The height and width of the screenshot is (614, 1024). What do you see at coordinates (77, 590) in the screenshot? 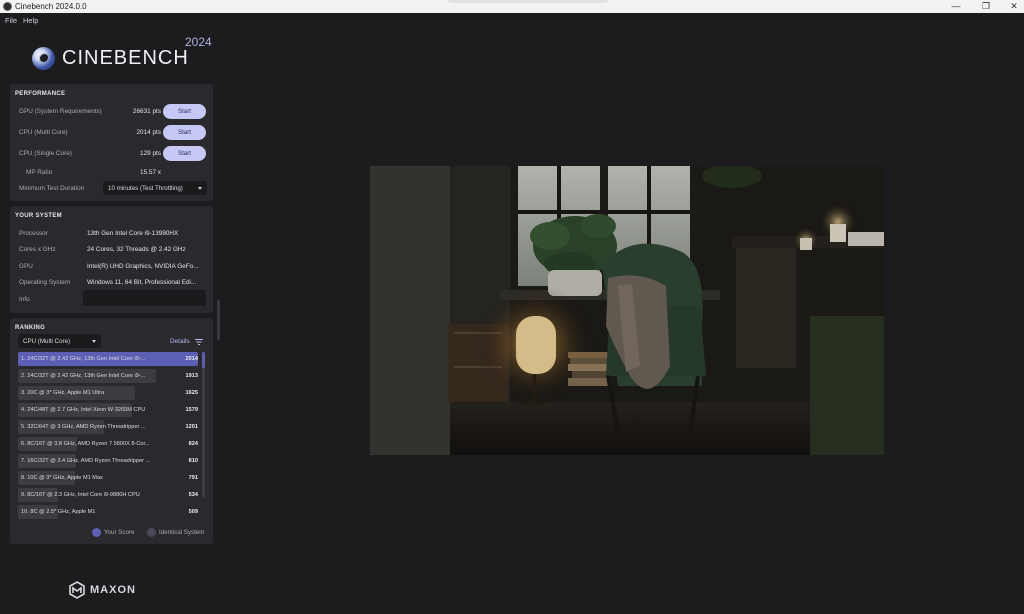
I see `maxon-m-icon` at bounding box center [77, 590].